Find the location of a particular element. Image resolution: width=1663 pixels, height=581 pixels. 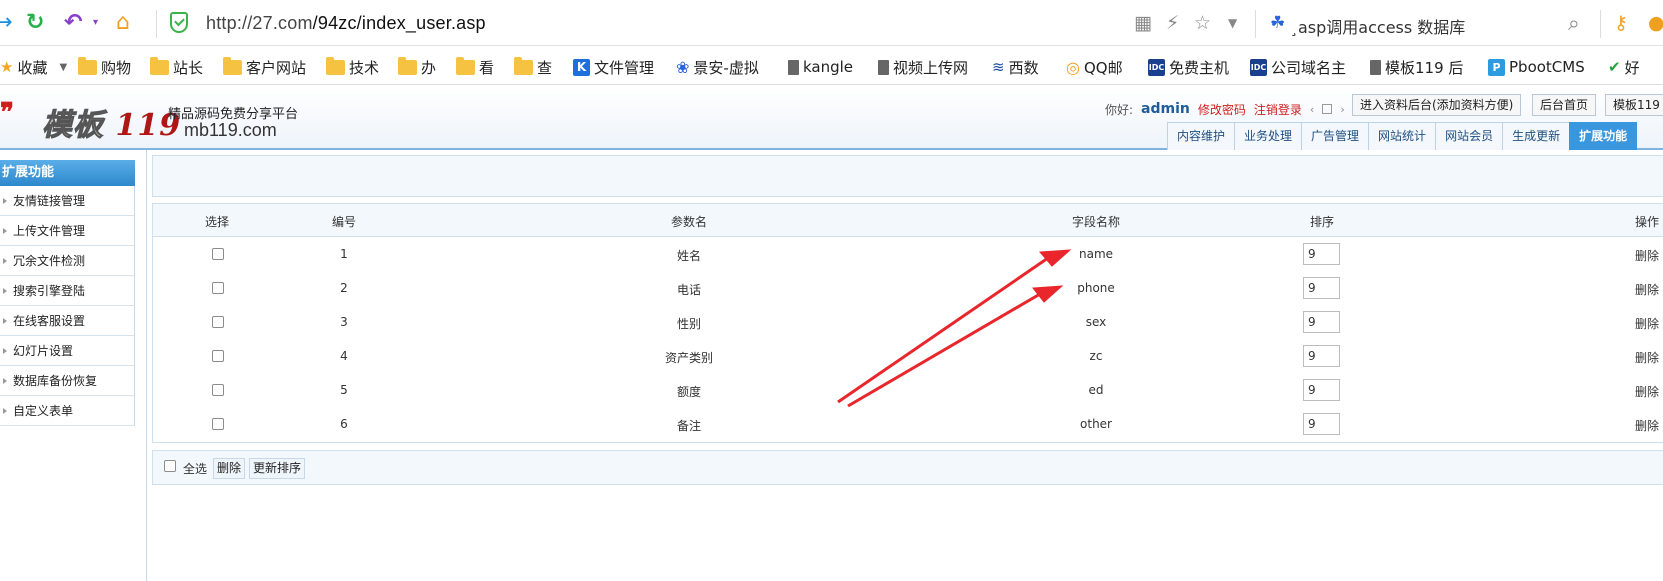

logout-link: 注销登录 is located at coordinates (1278, 109).